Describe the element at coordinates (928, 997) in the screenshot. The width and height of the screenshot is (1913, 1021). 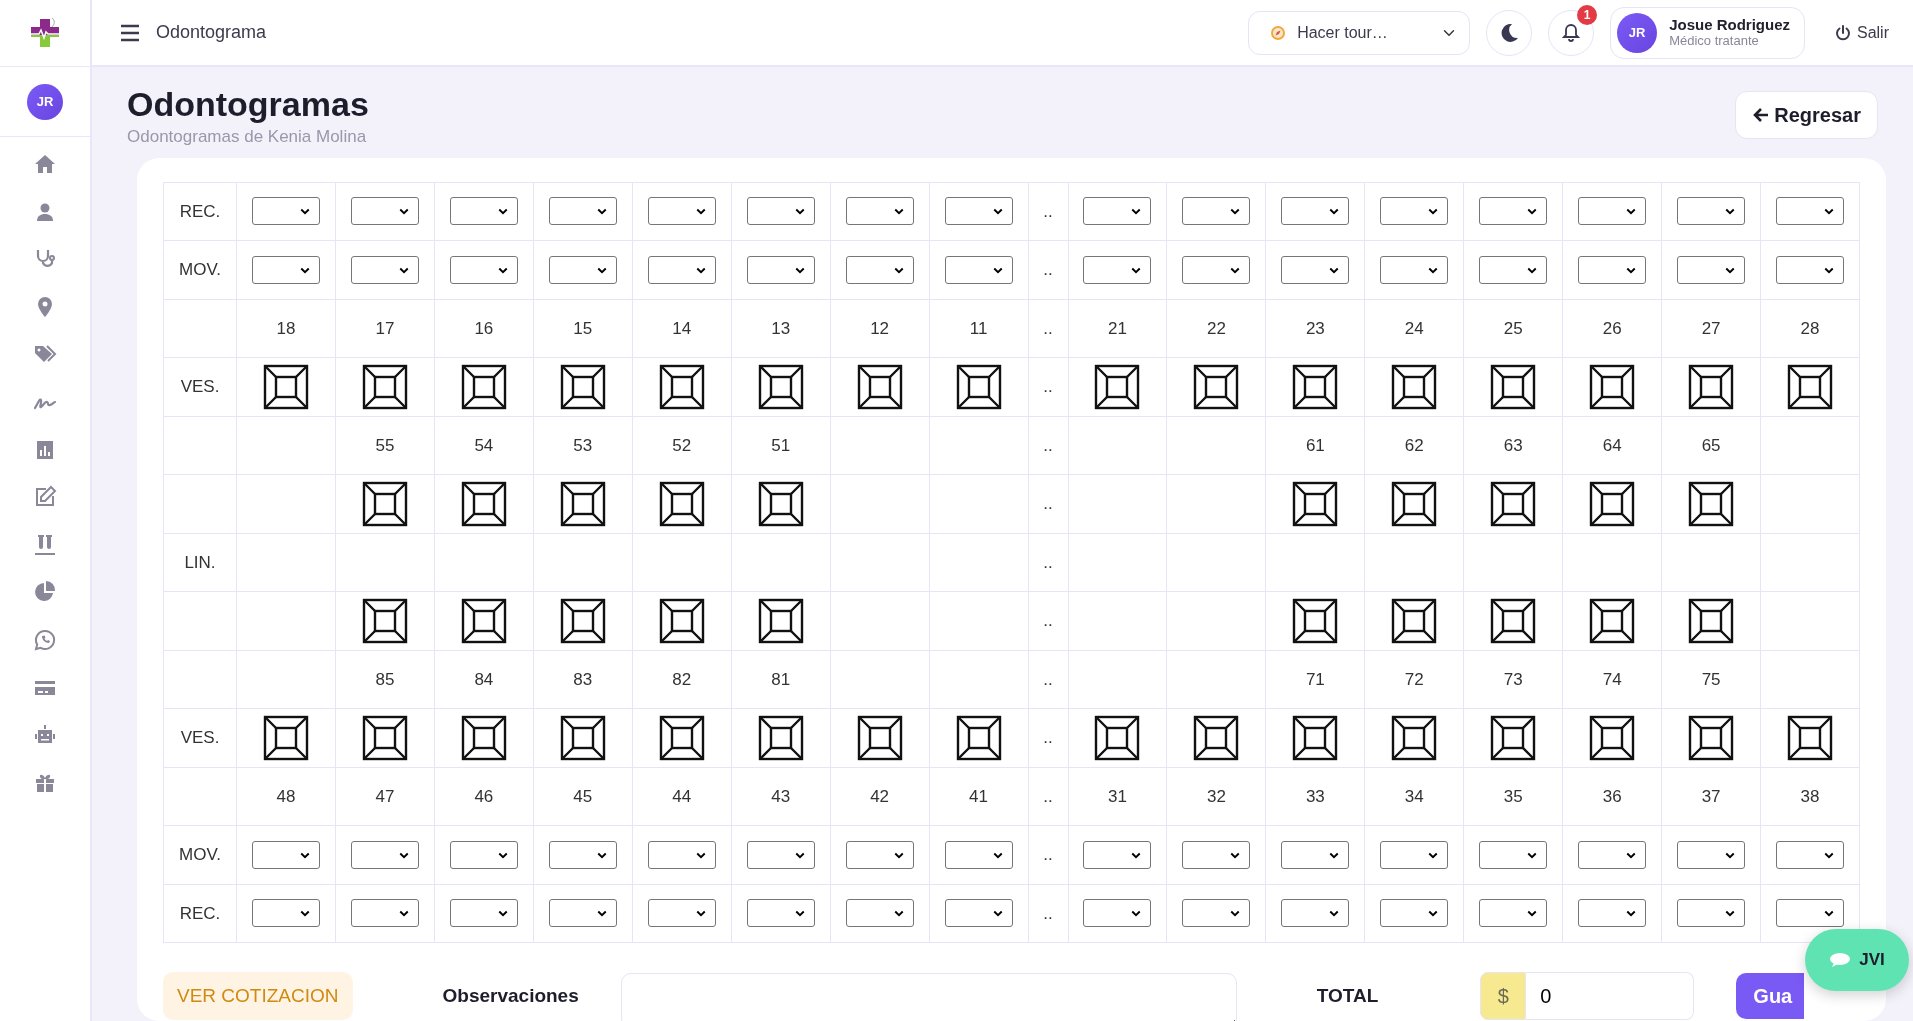
I see `observations-field` at that location.